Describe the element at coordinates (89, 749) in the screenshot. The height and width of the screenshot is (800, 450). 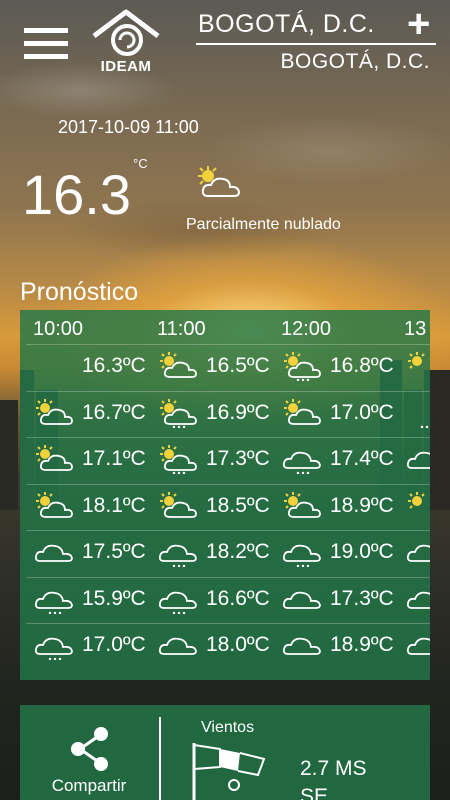
I see `share-icon` at that location.